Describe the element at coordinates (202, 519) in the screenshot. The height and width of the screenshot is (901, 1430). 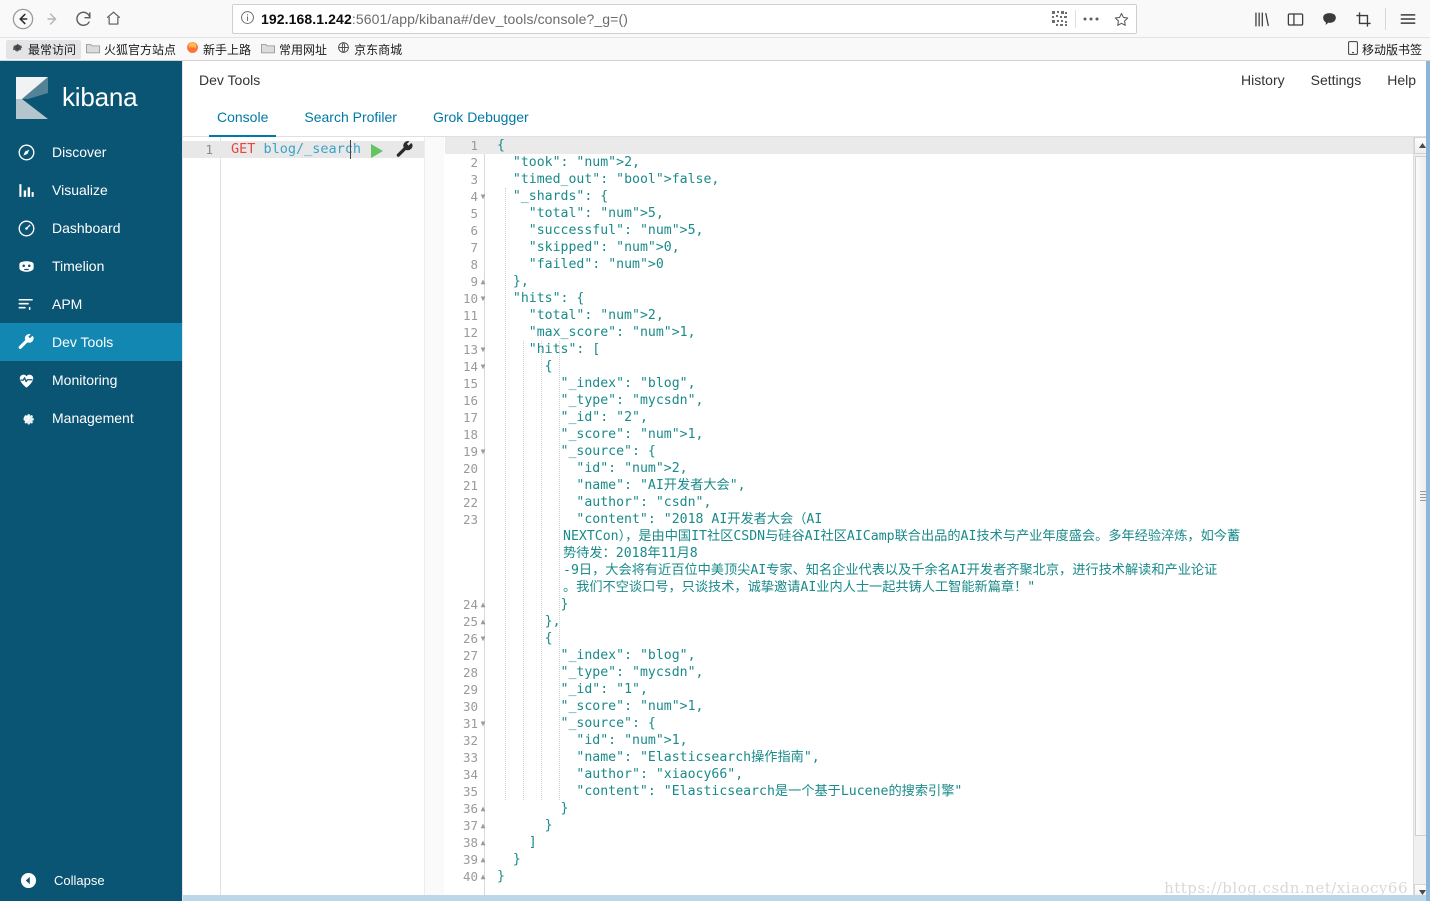
I see `editor-gutter` at that location.